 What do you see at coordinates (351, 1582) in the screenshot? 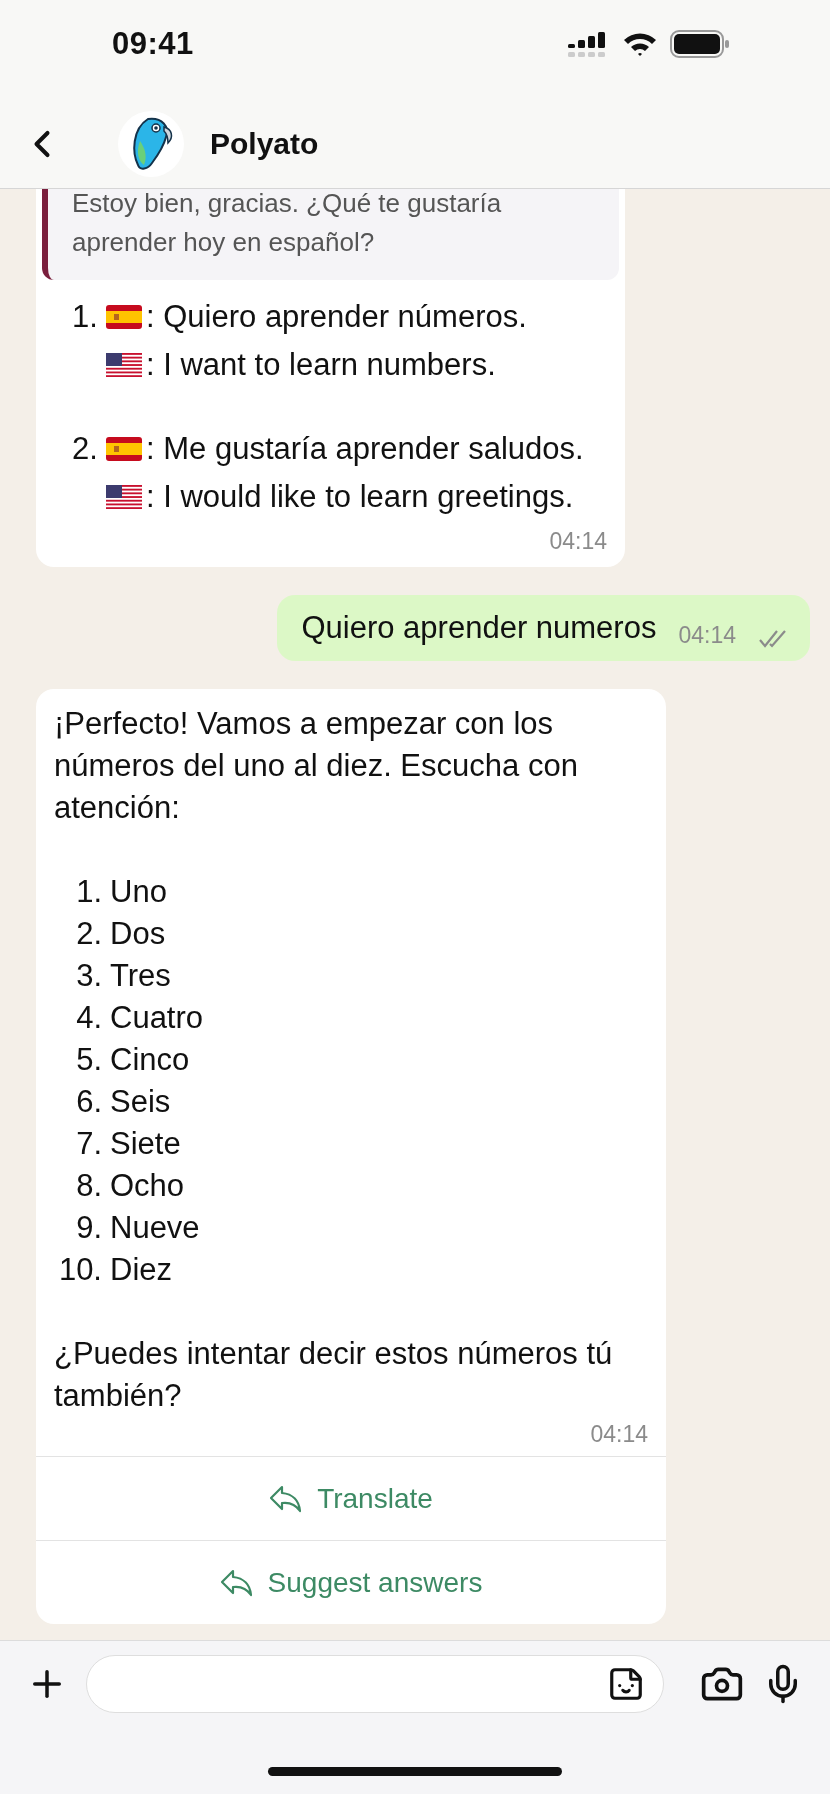
I see `reply-action-button: Suggest answers` at bounding box center [351, 1582].